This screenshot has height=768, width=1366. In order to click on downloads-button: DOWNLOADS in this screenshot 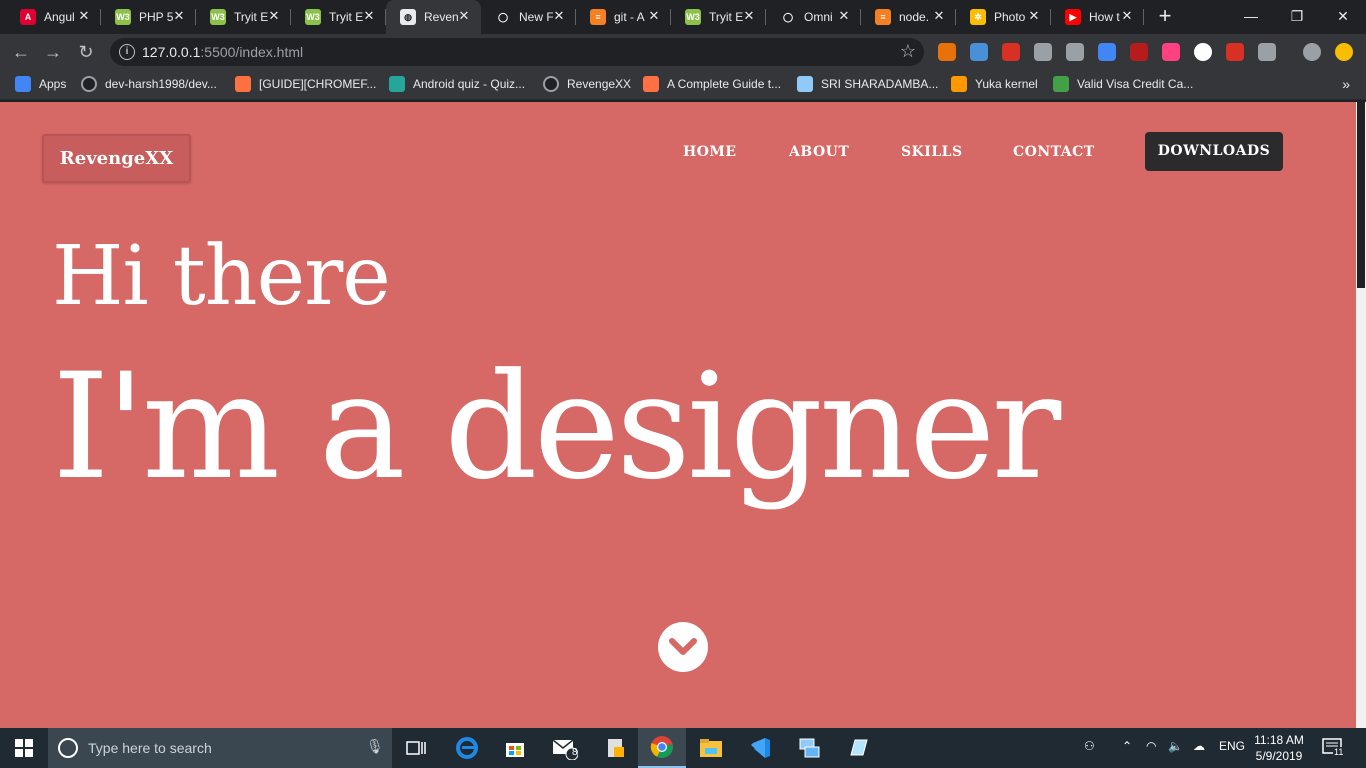, I will do `click(1214, 151)`.